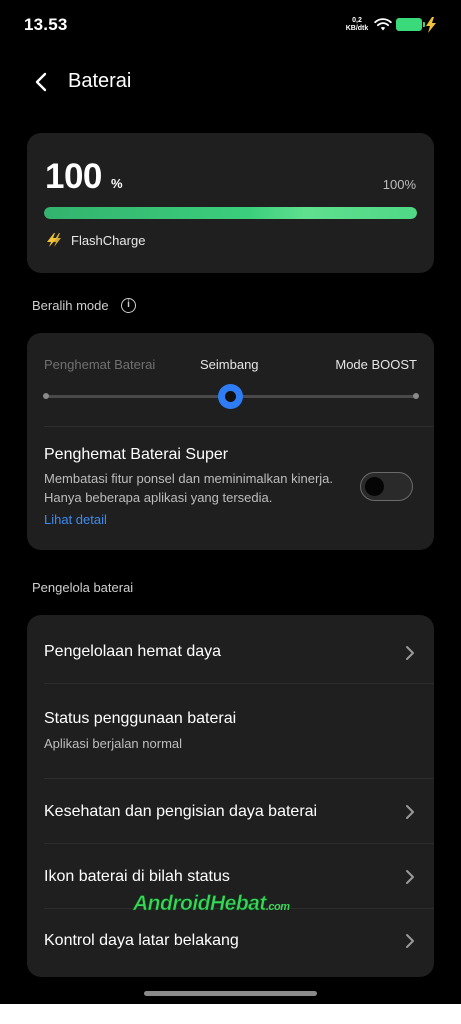 The image size is (461, 1024). Describe the element at coordinates (113, 743) in the screenshot. I see `list-item-subtitle: Aplikasi berjalan normal` at that location.